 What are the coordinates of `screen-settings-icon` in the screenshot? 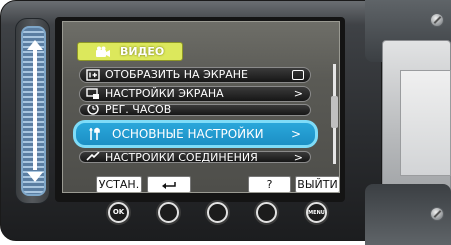 It's located at (92, 93).